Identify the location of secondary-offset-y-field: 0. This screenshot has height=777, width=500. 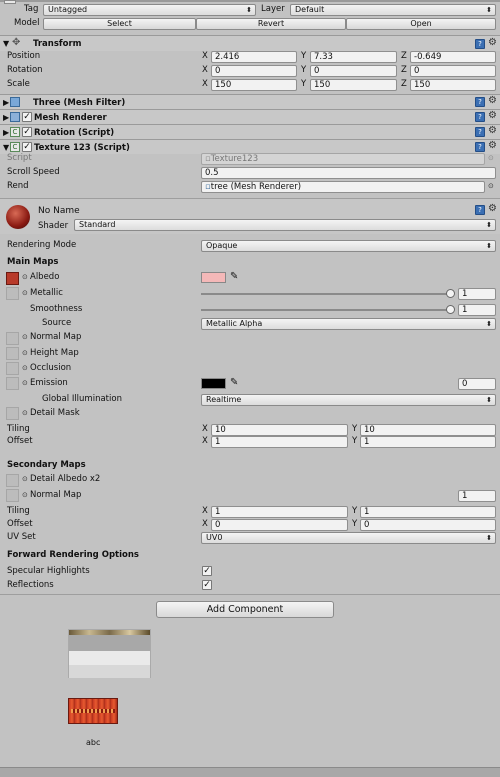
(428, 525).